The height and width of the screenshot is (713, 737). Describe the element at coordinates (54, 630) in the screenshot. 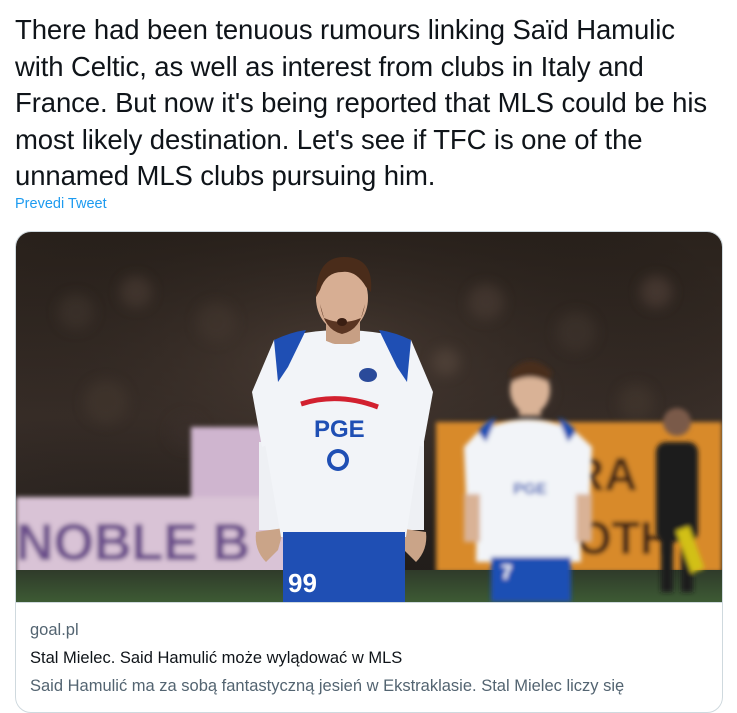

I see `card-domain: goal.pl` at that location.